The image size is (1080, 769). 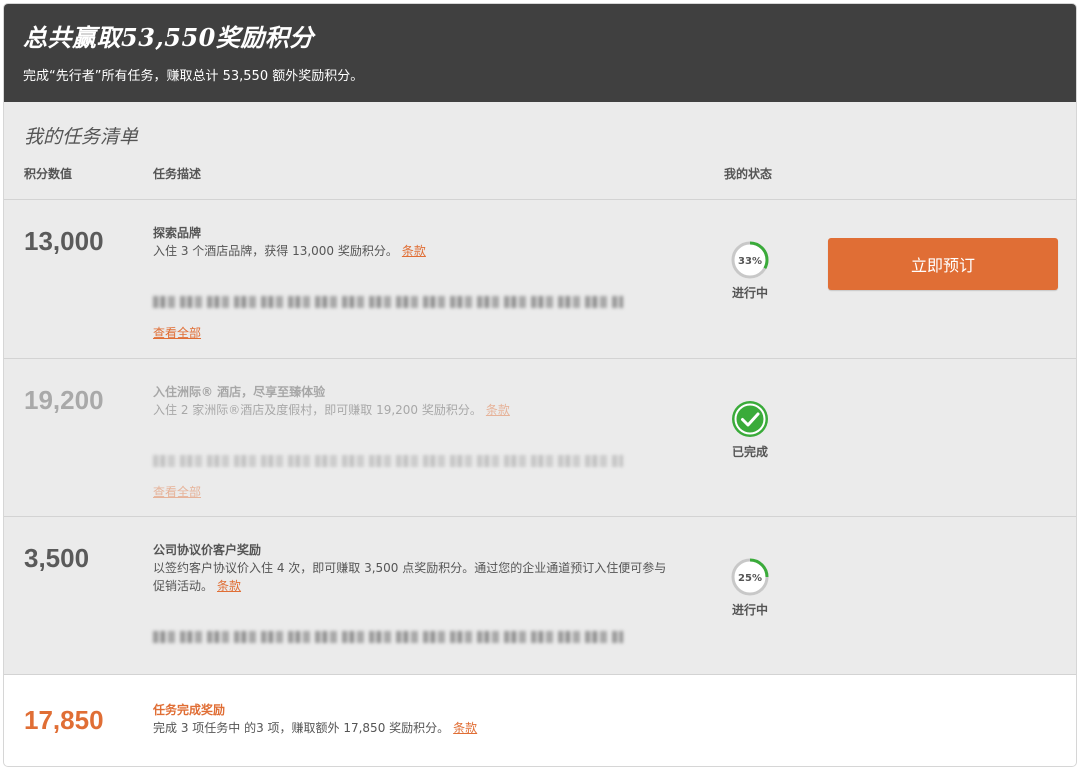 What do you see at coordinates (48, 174) in the screenshot?
I see `column-header-points: 积分数值` at bounding box center [48, 174].